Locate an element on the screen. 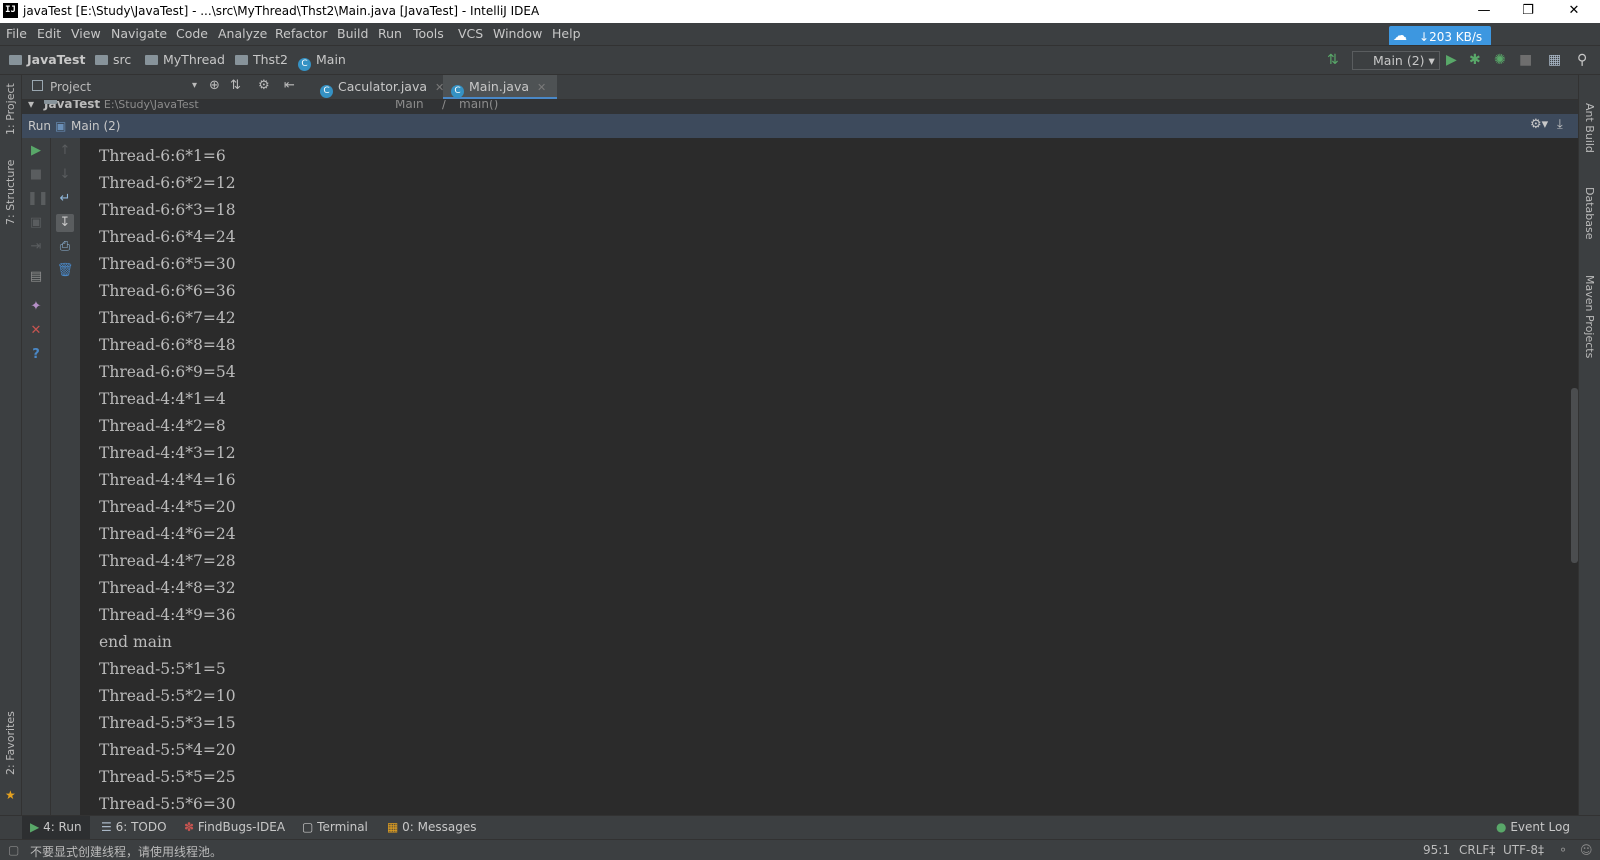  file-encoding: UTF-8‡ is located at coordinates (1523, 850).